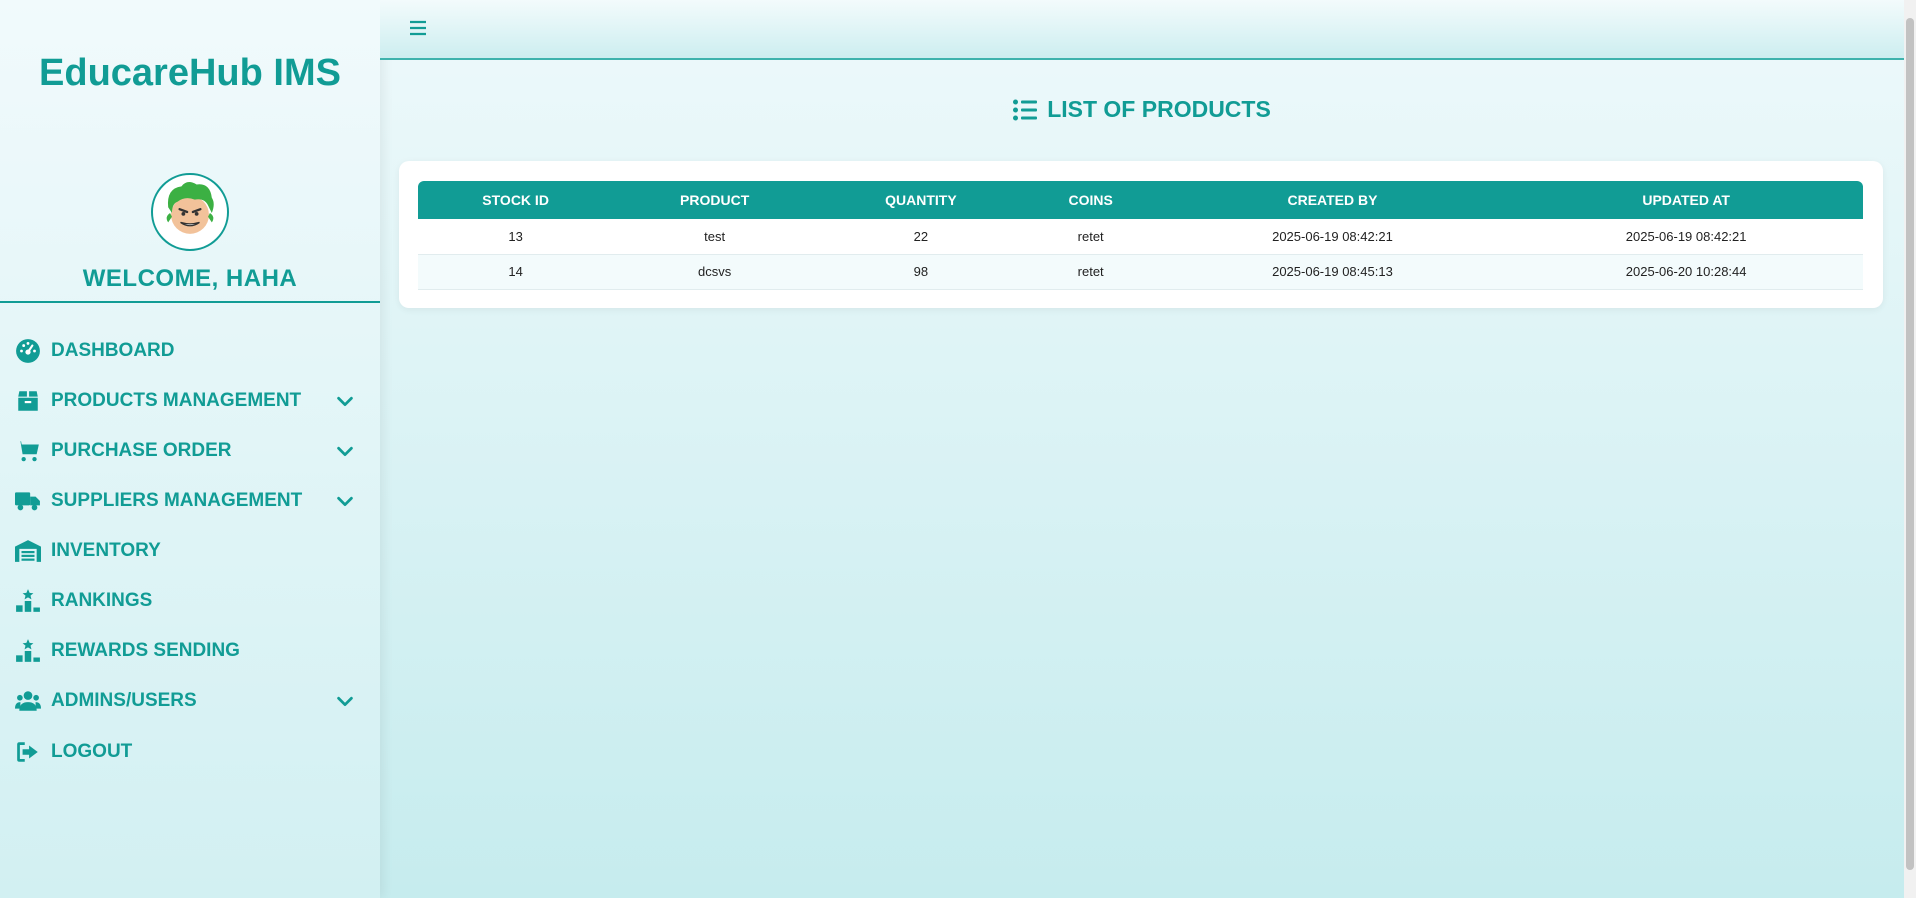 The width and height of the screenshot is (1916, 898). I want to click on cell-product: dcsvs, so click(715, 272).